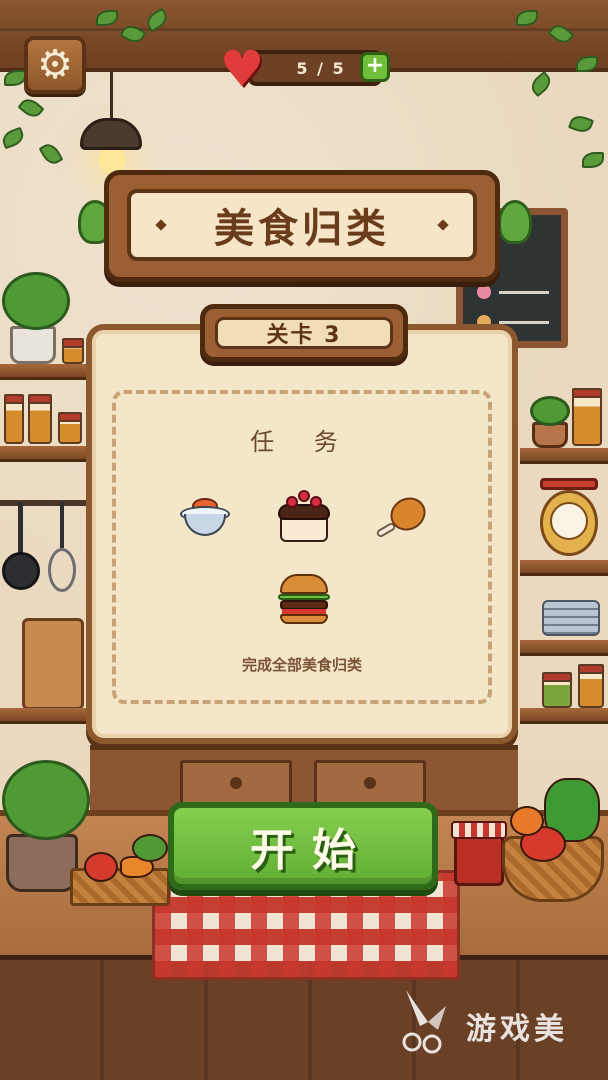  Describe the element at coordinates (205, 516) in the screenshot. I see `sushi-bowl-icon` at that location.